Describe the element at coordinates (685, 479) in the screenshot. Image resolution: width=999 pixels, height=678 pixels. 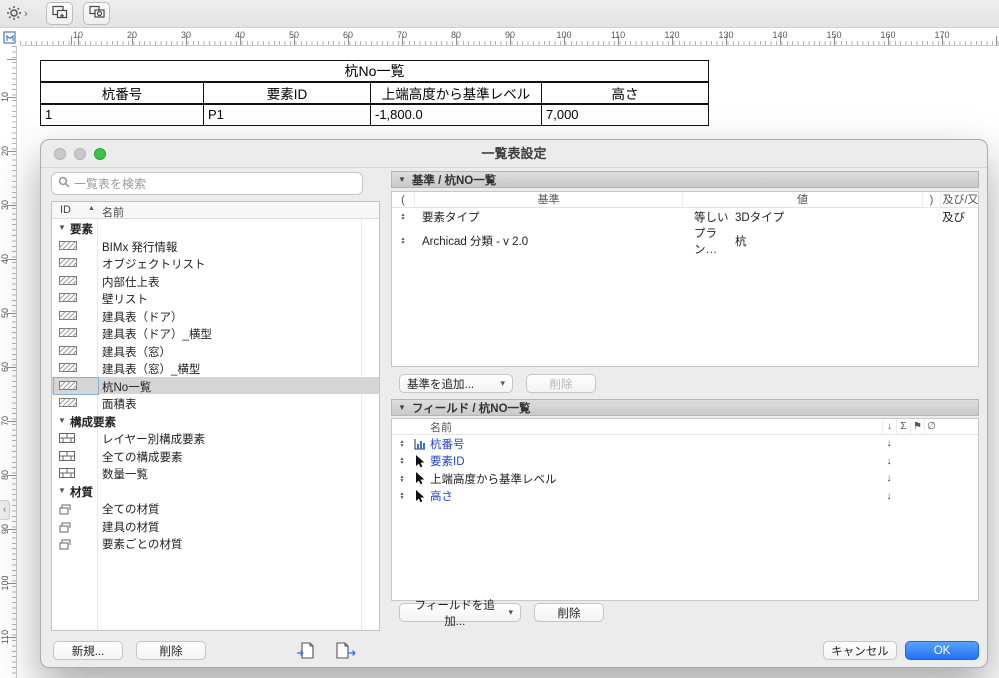
I see `field-row: ▲ ▼ 上端高度から基準レベル ↓` at that location.